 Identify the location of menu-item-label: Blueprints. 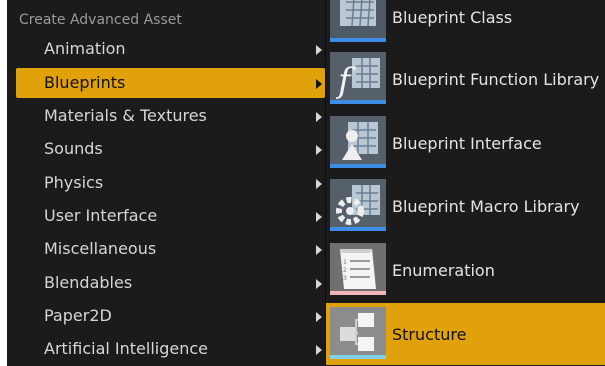
(85, 82).